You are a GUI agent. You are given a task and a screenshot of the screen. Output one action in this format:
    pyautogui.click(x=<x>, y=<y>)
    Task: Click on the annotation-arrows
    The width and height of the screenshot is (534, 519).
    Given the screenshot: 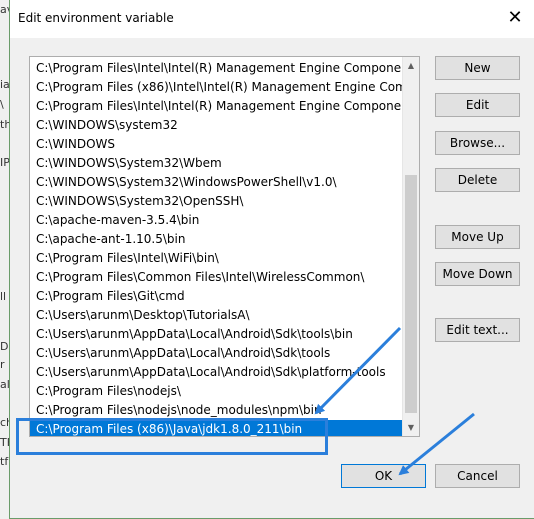 What is the action you would take?
    pyautogui.click(x=394, y=401)
    